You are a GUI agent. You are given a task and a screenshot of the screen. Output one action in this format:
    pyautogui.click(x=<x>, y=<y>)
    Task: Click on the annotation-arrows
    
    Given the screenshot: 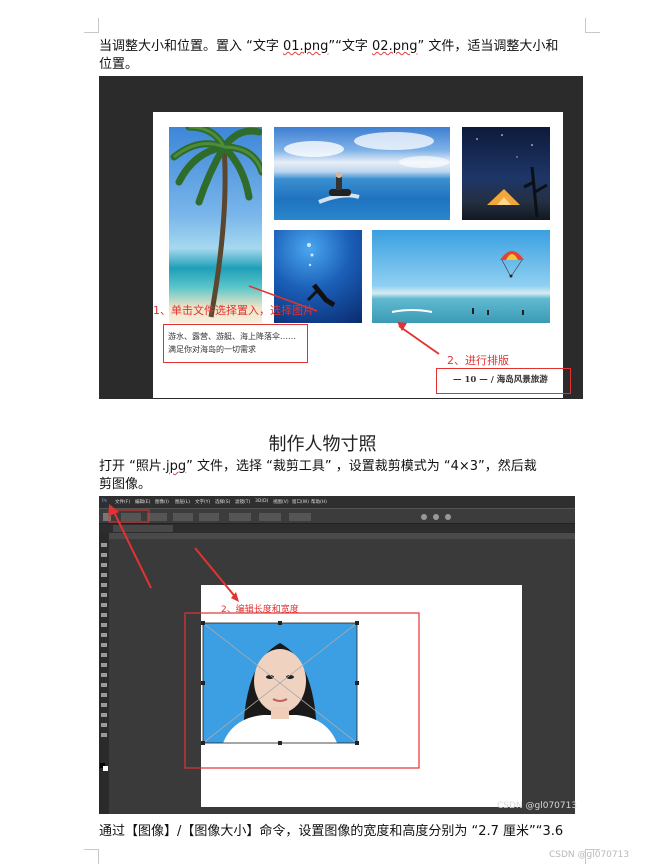 What is the action you would take?
    pyautogui.click(x=344, y=320)
    